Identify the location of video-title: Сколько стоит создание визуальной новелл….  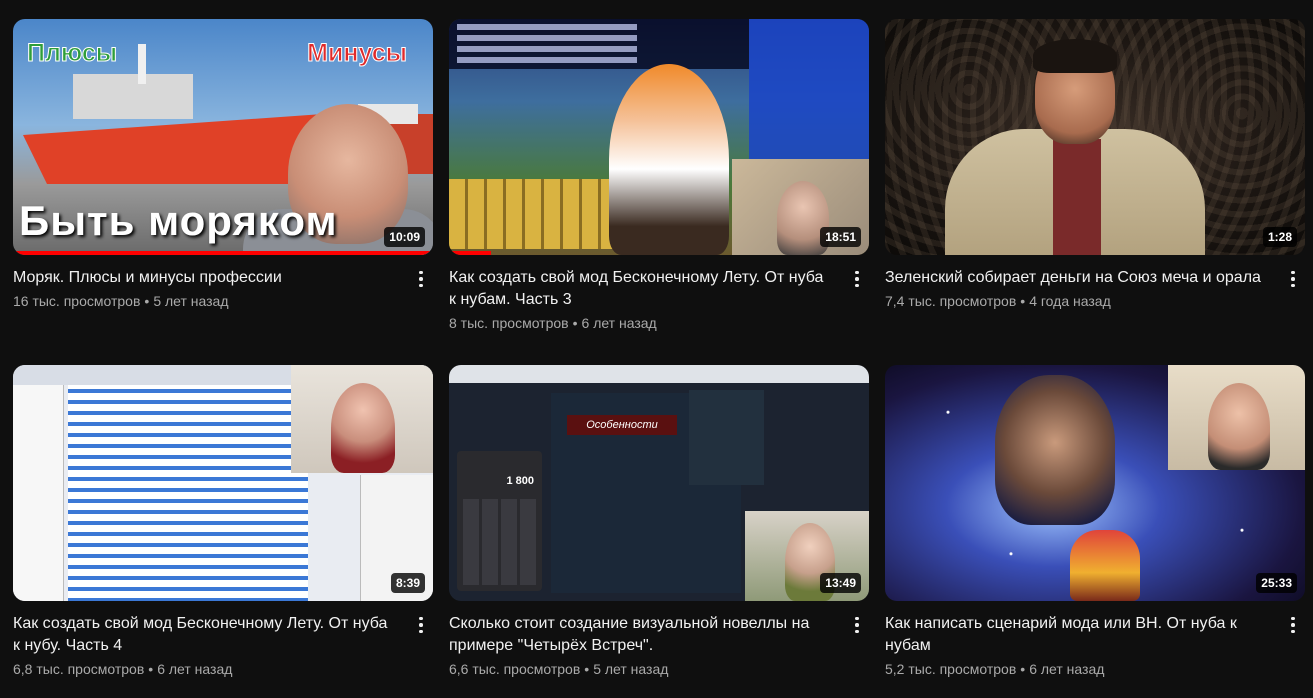
(641, 635).